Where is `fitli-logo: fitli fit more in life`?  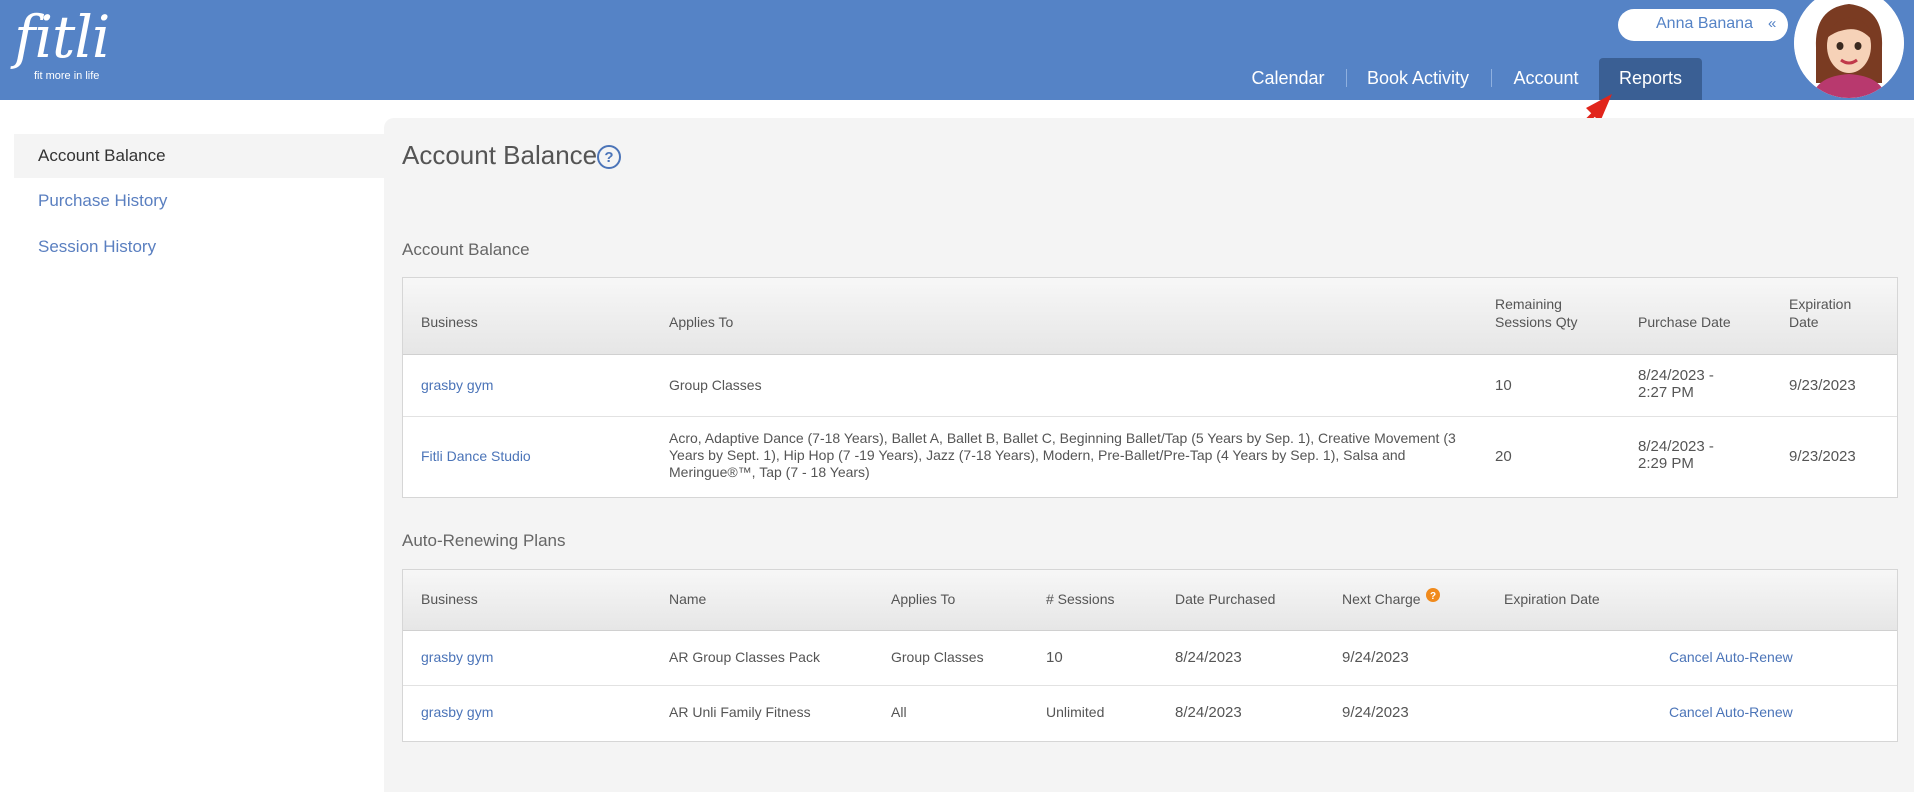 fitli-logo: fitli fit more in life is located at coordinates (62, 42).